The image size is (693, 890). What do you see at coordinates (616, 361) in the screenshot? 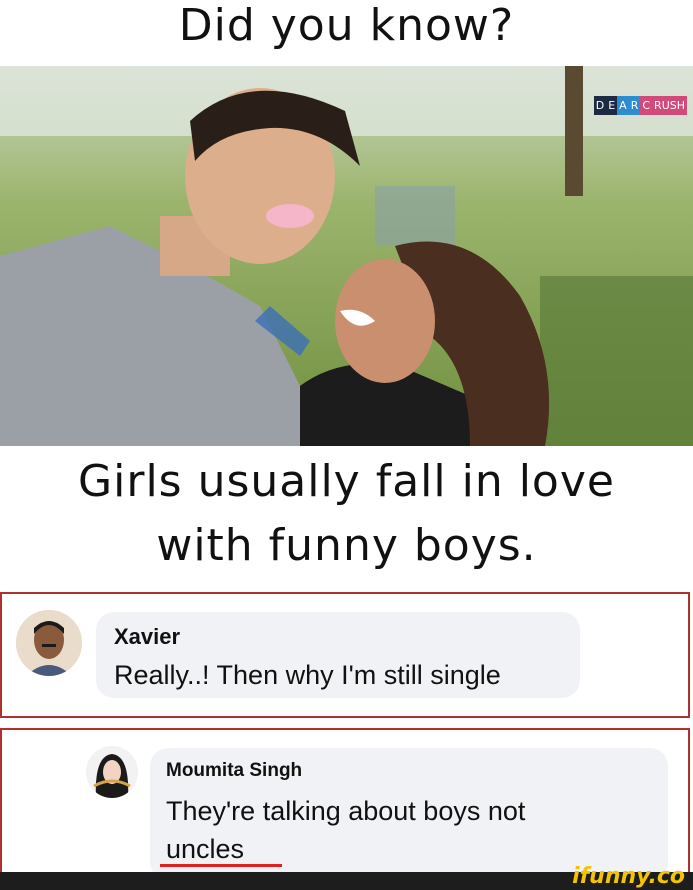
I see `shrubs` at bounding box center [616, 361].